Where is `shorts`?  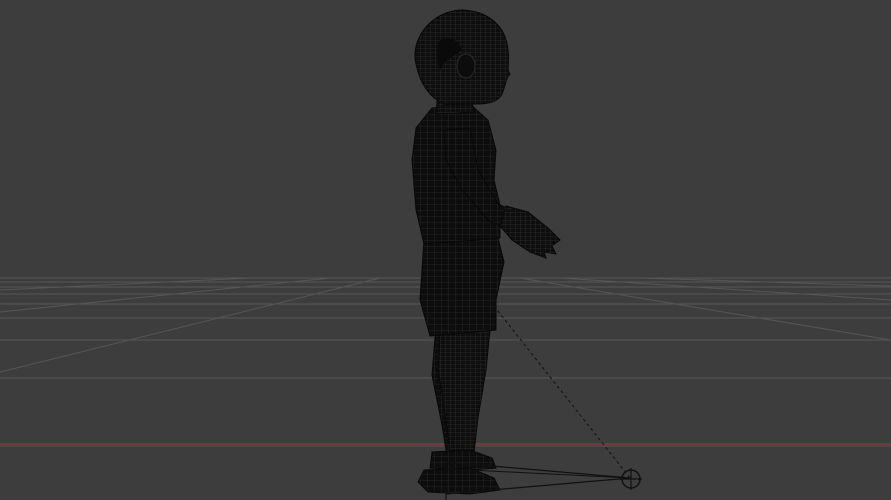
shorts is located at coordinates (462, 287).